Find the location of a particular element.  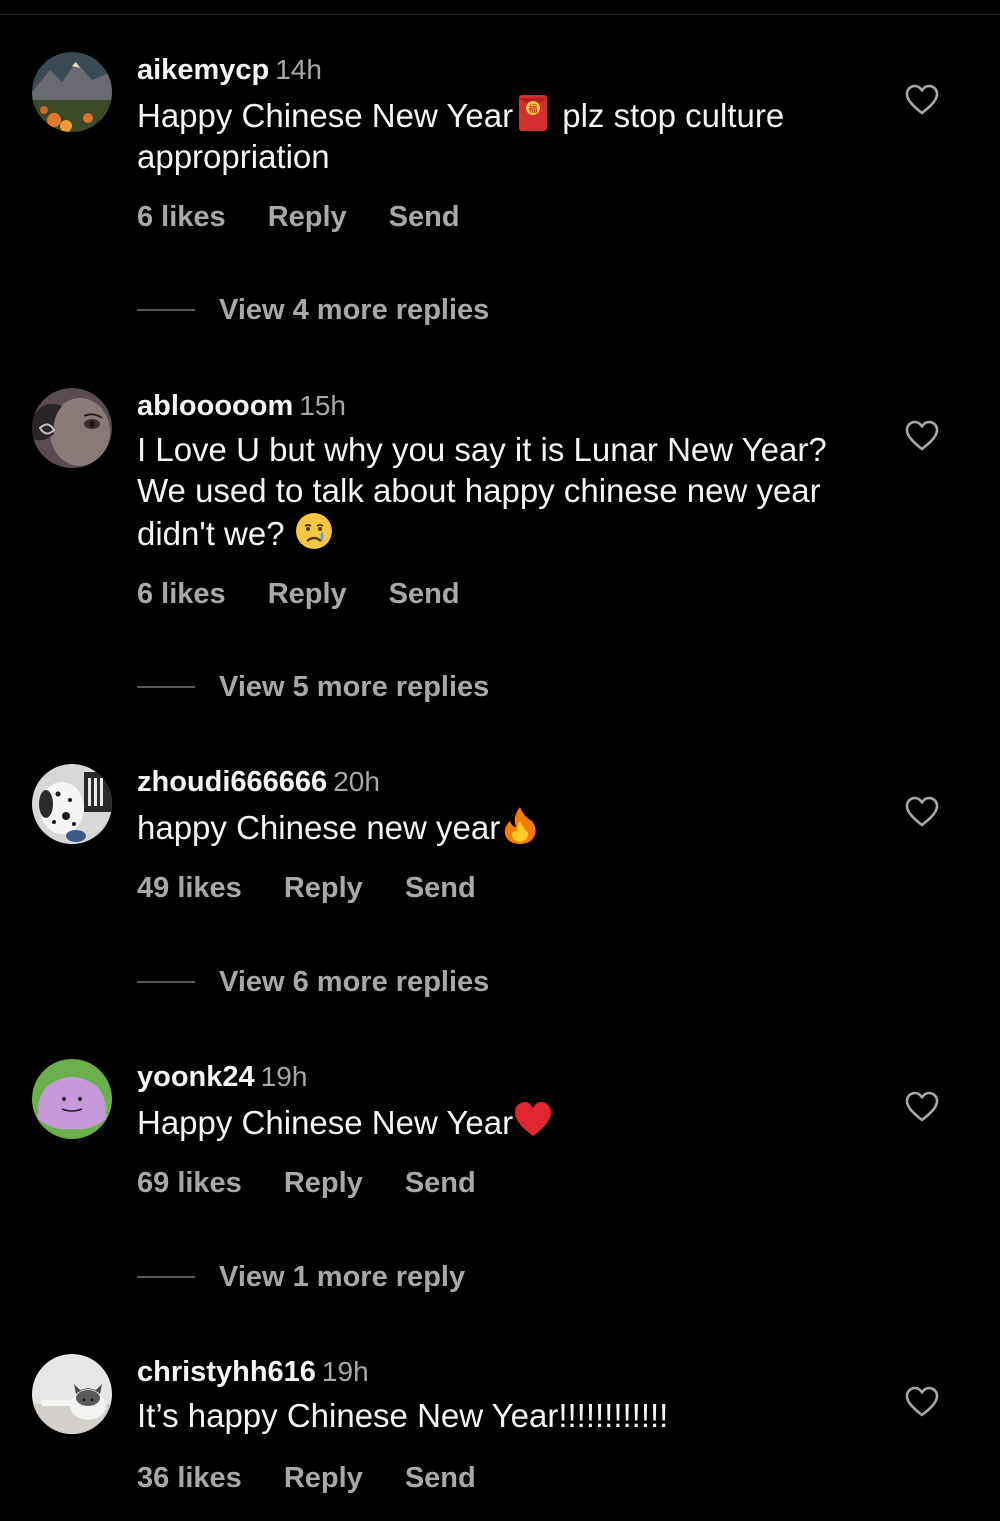

view-replies-button: View 1 more reply is located at coordinates (301, 1277).